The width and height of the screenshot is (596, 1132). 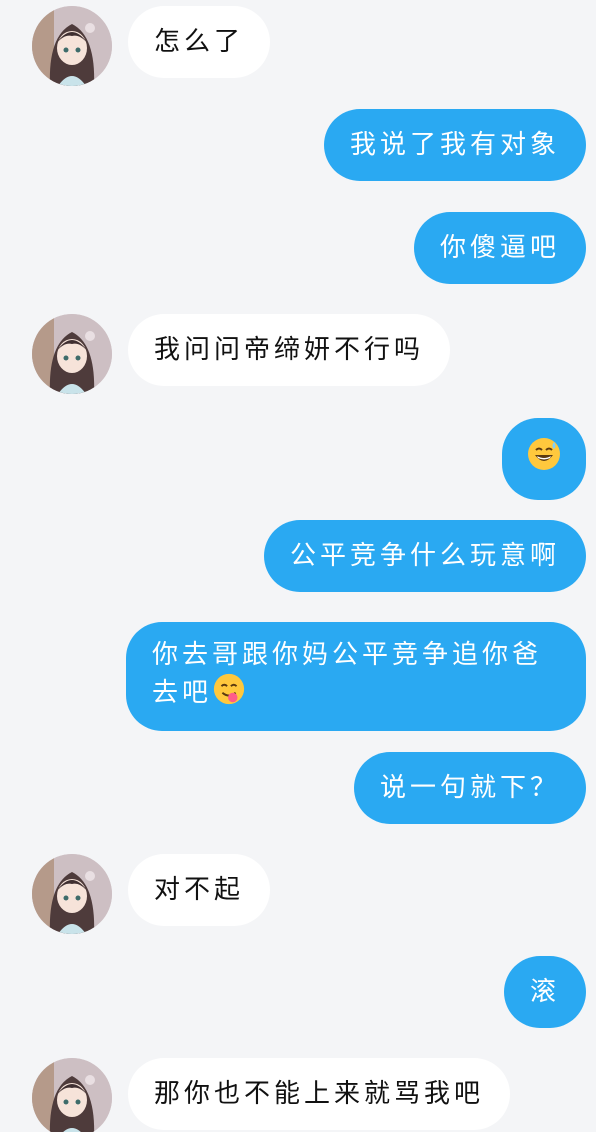 What do you see at coordinates (347, 674) in the screenshot?
I see `message-text: 你去哥跟你妈公平竞争追你爸去吧` at bounding box center [347, 674].